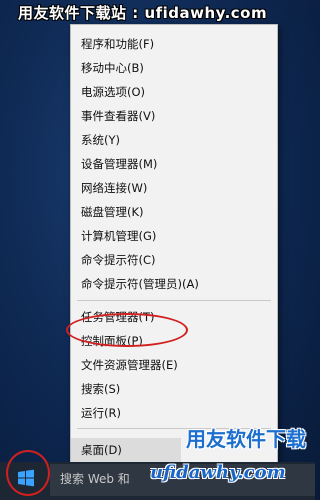 The image size is (320, 500). I want to click on watermark-site-title: 用友软件下载站 : ufidawhy.com, so click(143, 13).